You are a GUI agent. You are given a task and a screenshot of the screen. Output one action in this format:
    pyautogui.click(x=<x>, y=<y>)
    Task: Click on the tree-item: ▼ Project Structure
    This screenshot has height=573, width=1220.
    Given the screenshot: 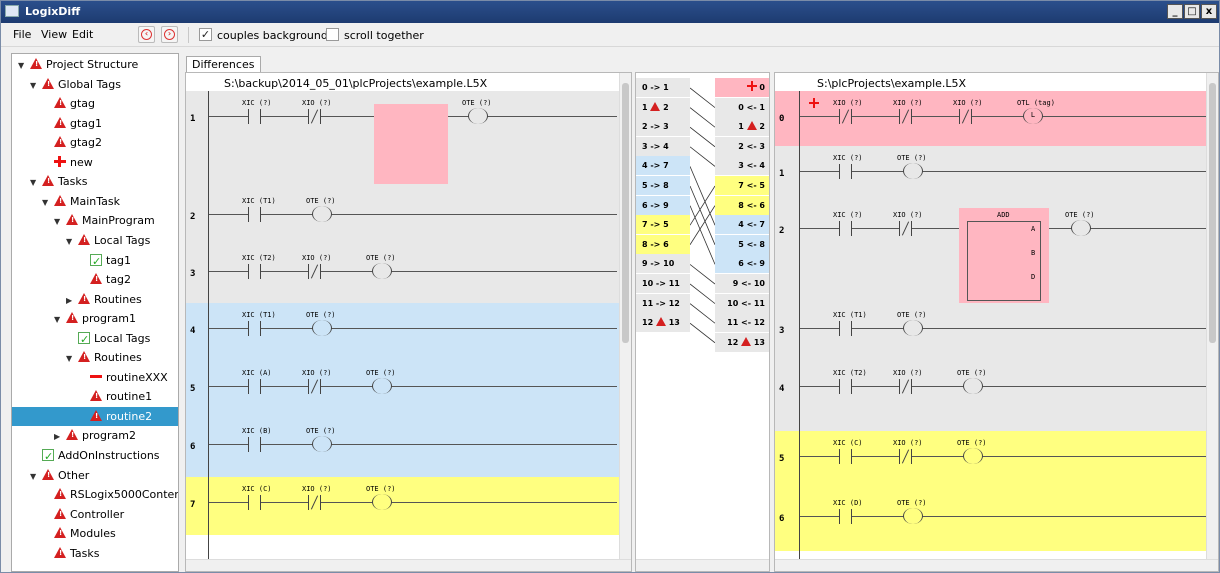 What is the action you would take?
    pyautogui.click(x=78, y=64)
    